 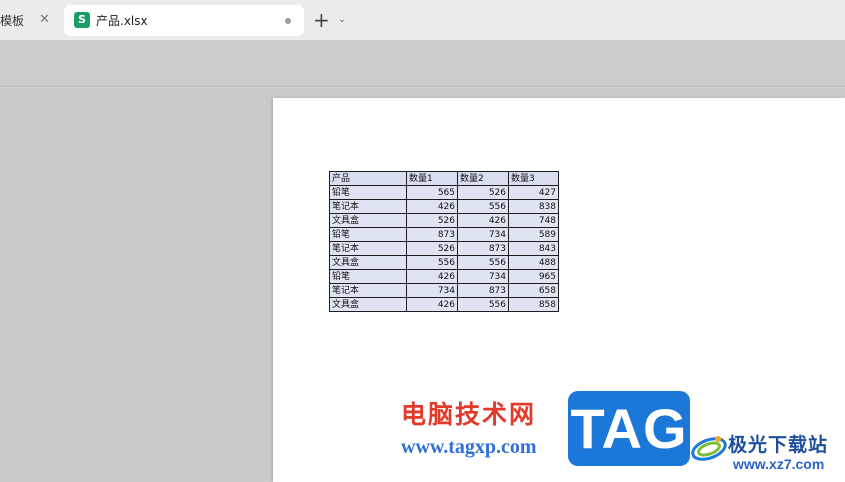 I want to click on table-header-row: 产品 数量1 数量2 数量3, so click(x=444, y=178).